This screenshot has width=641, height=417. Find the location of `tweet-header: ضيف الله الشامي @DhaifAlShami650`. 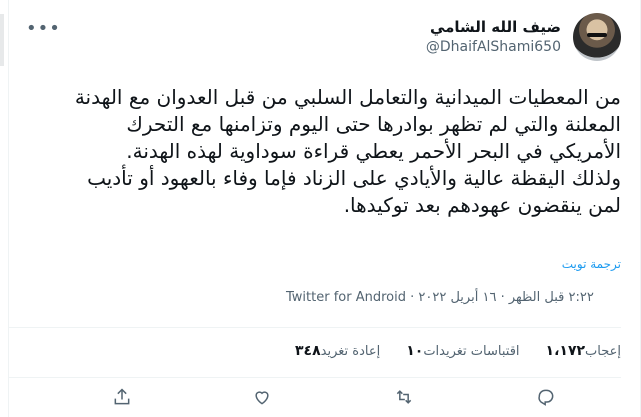

tweet-header: ضيف الله الشامي @DhaifAlShami650 is located at coordinates (523, 37).